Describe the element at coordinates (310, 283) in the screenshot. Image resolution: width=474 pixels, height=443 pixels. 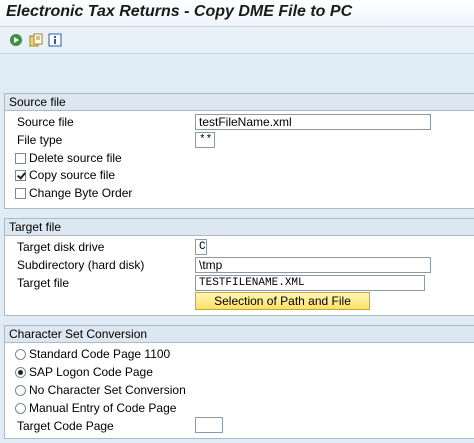
I see `target-file-input: TESTFILENAME.XML` at that location.